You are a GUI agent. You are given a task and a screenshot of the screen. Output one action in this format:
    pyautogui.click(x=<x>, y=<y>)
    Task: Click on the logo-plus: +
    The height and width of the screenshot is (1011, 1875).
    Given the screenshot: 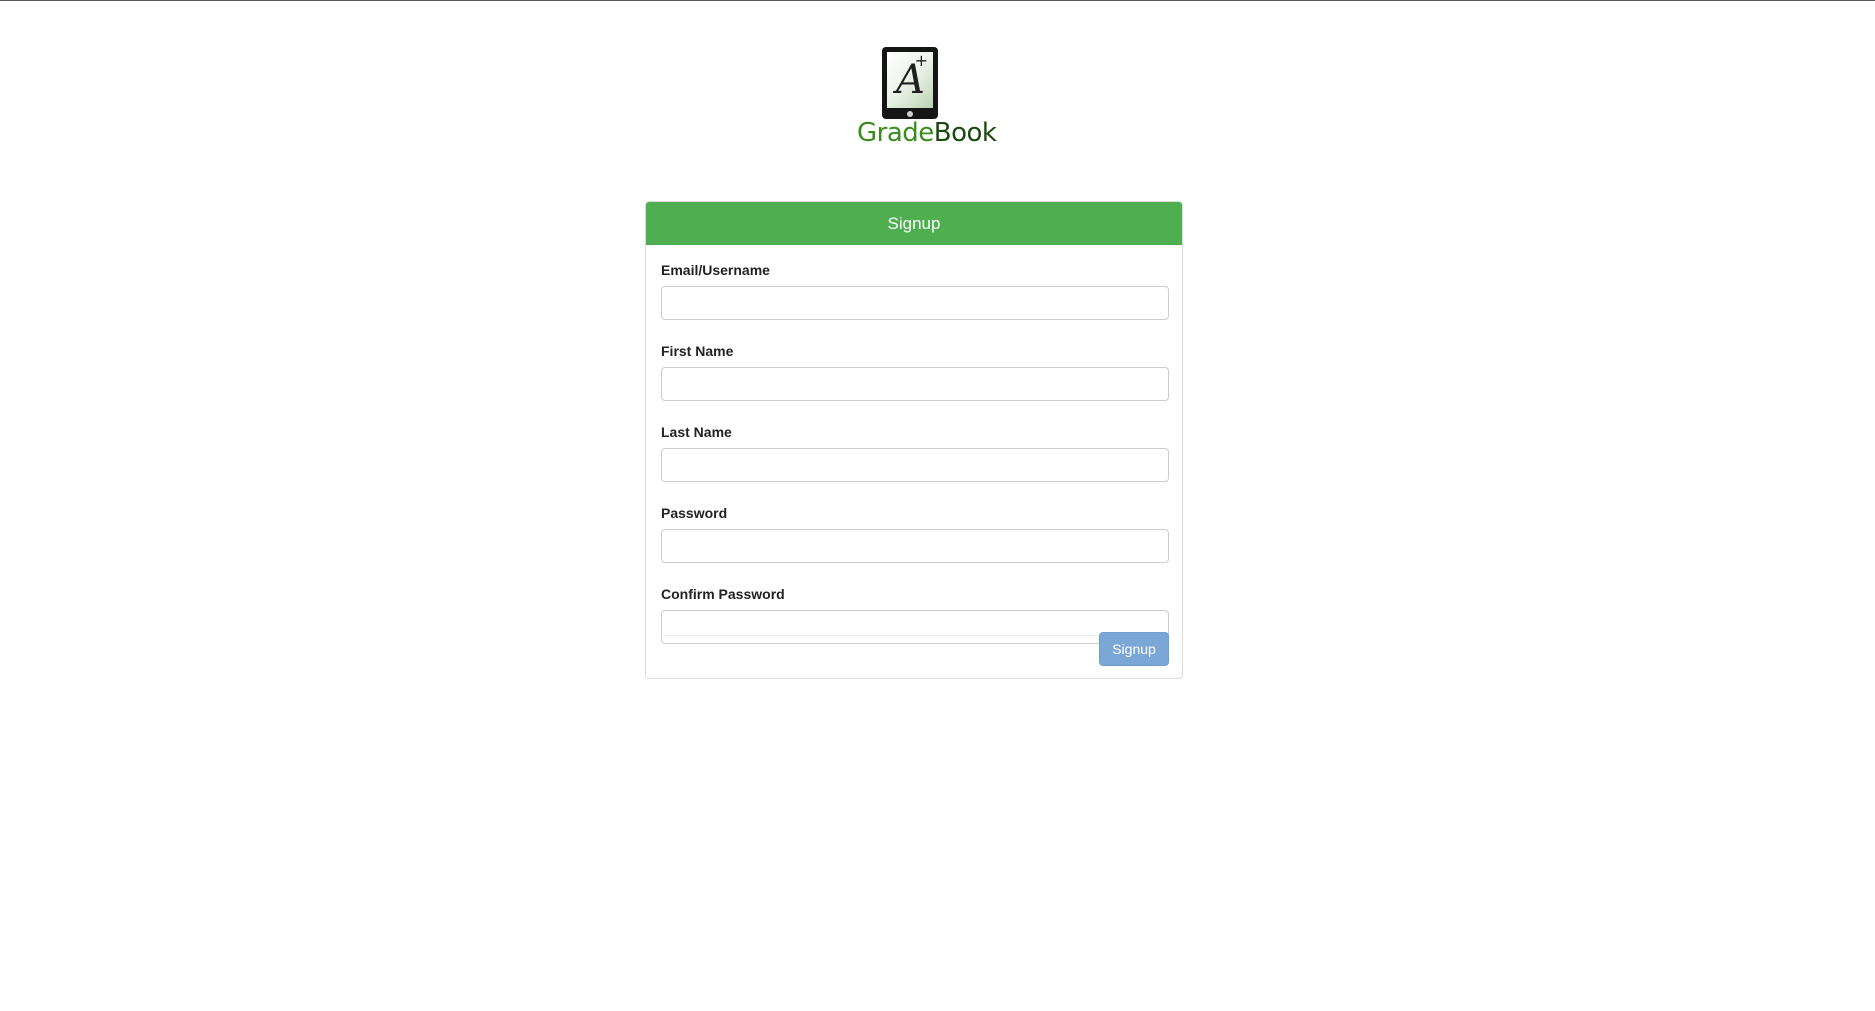 What is the action you would take?
    pyautogui.click(x=921, y=60)
    